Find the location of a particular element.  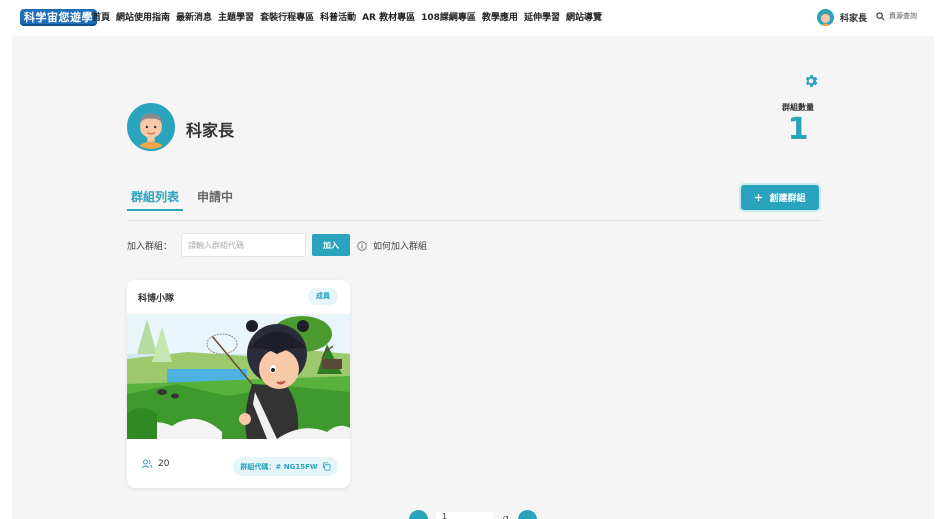

group-code-copy: 群組代碼：# NG15FW is located at coordinates (285, 466).